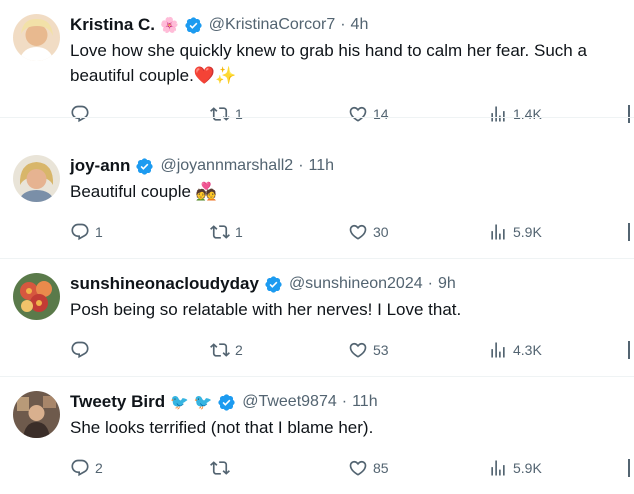 This screenshot has height=494, width=634. What do you see at coordinates (381, 468) in the screenshot?
I see `like-count: 85` at bounding box center [381, 468].